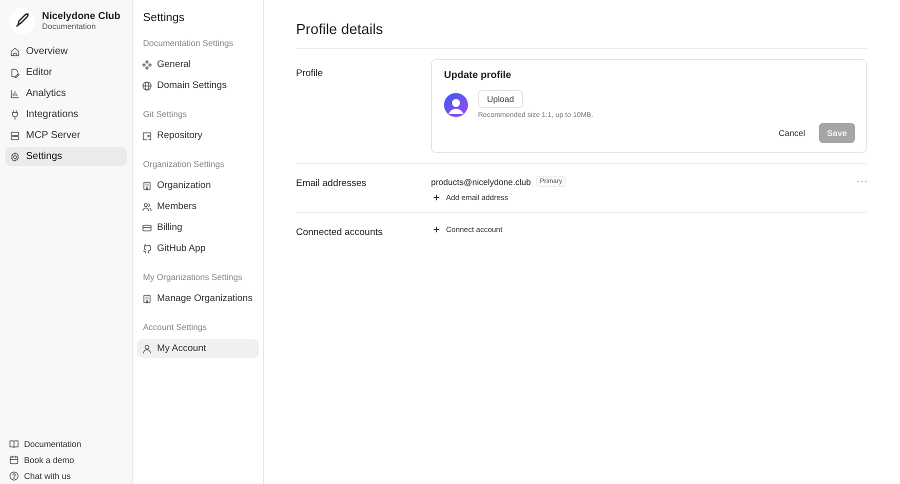  What do you see at coordinates (66, 51) in the screenshot?
I see `nav-item: Overview` at bounding box center [66, 51].